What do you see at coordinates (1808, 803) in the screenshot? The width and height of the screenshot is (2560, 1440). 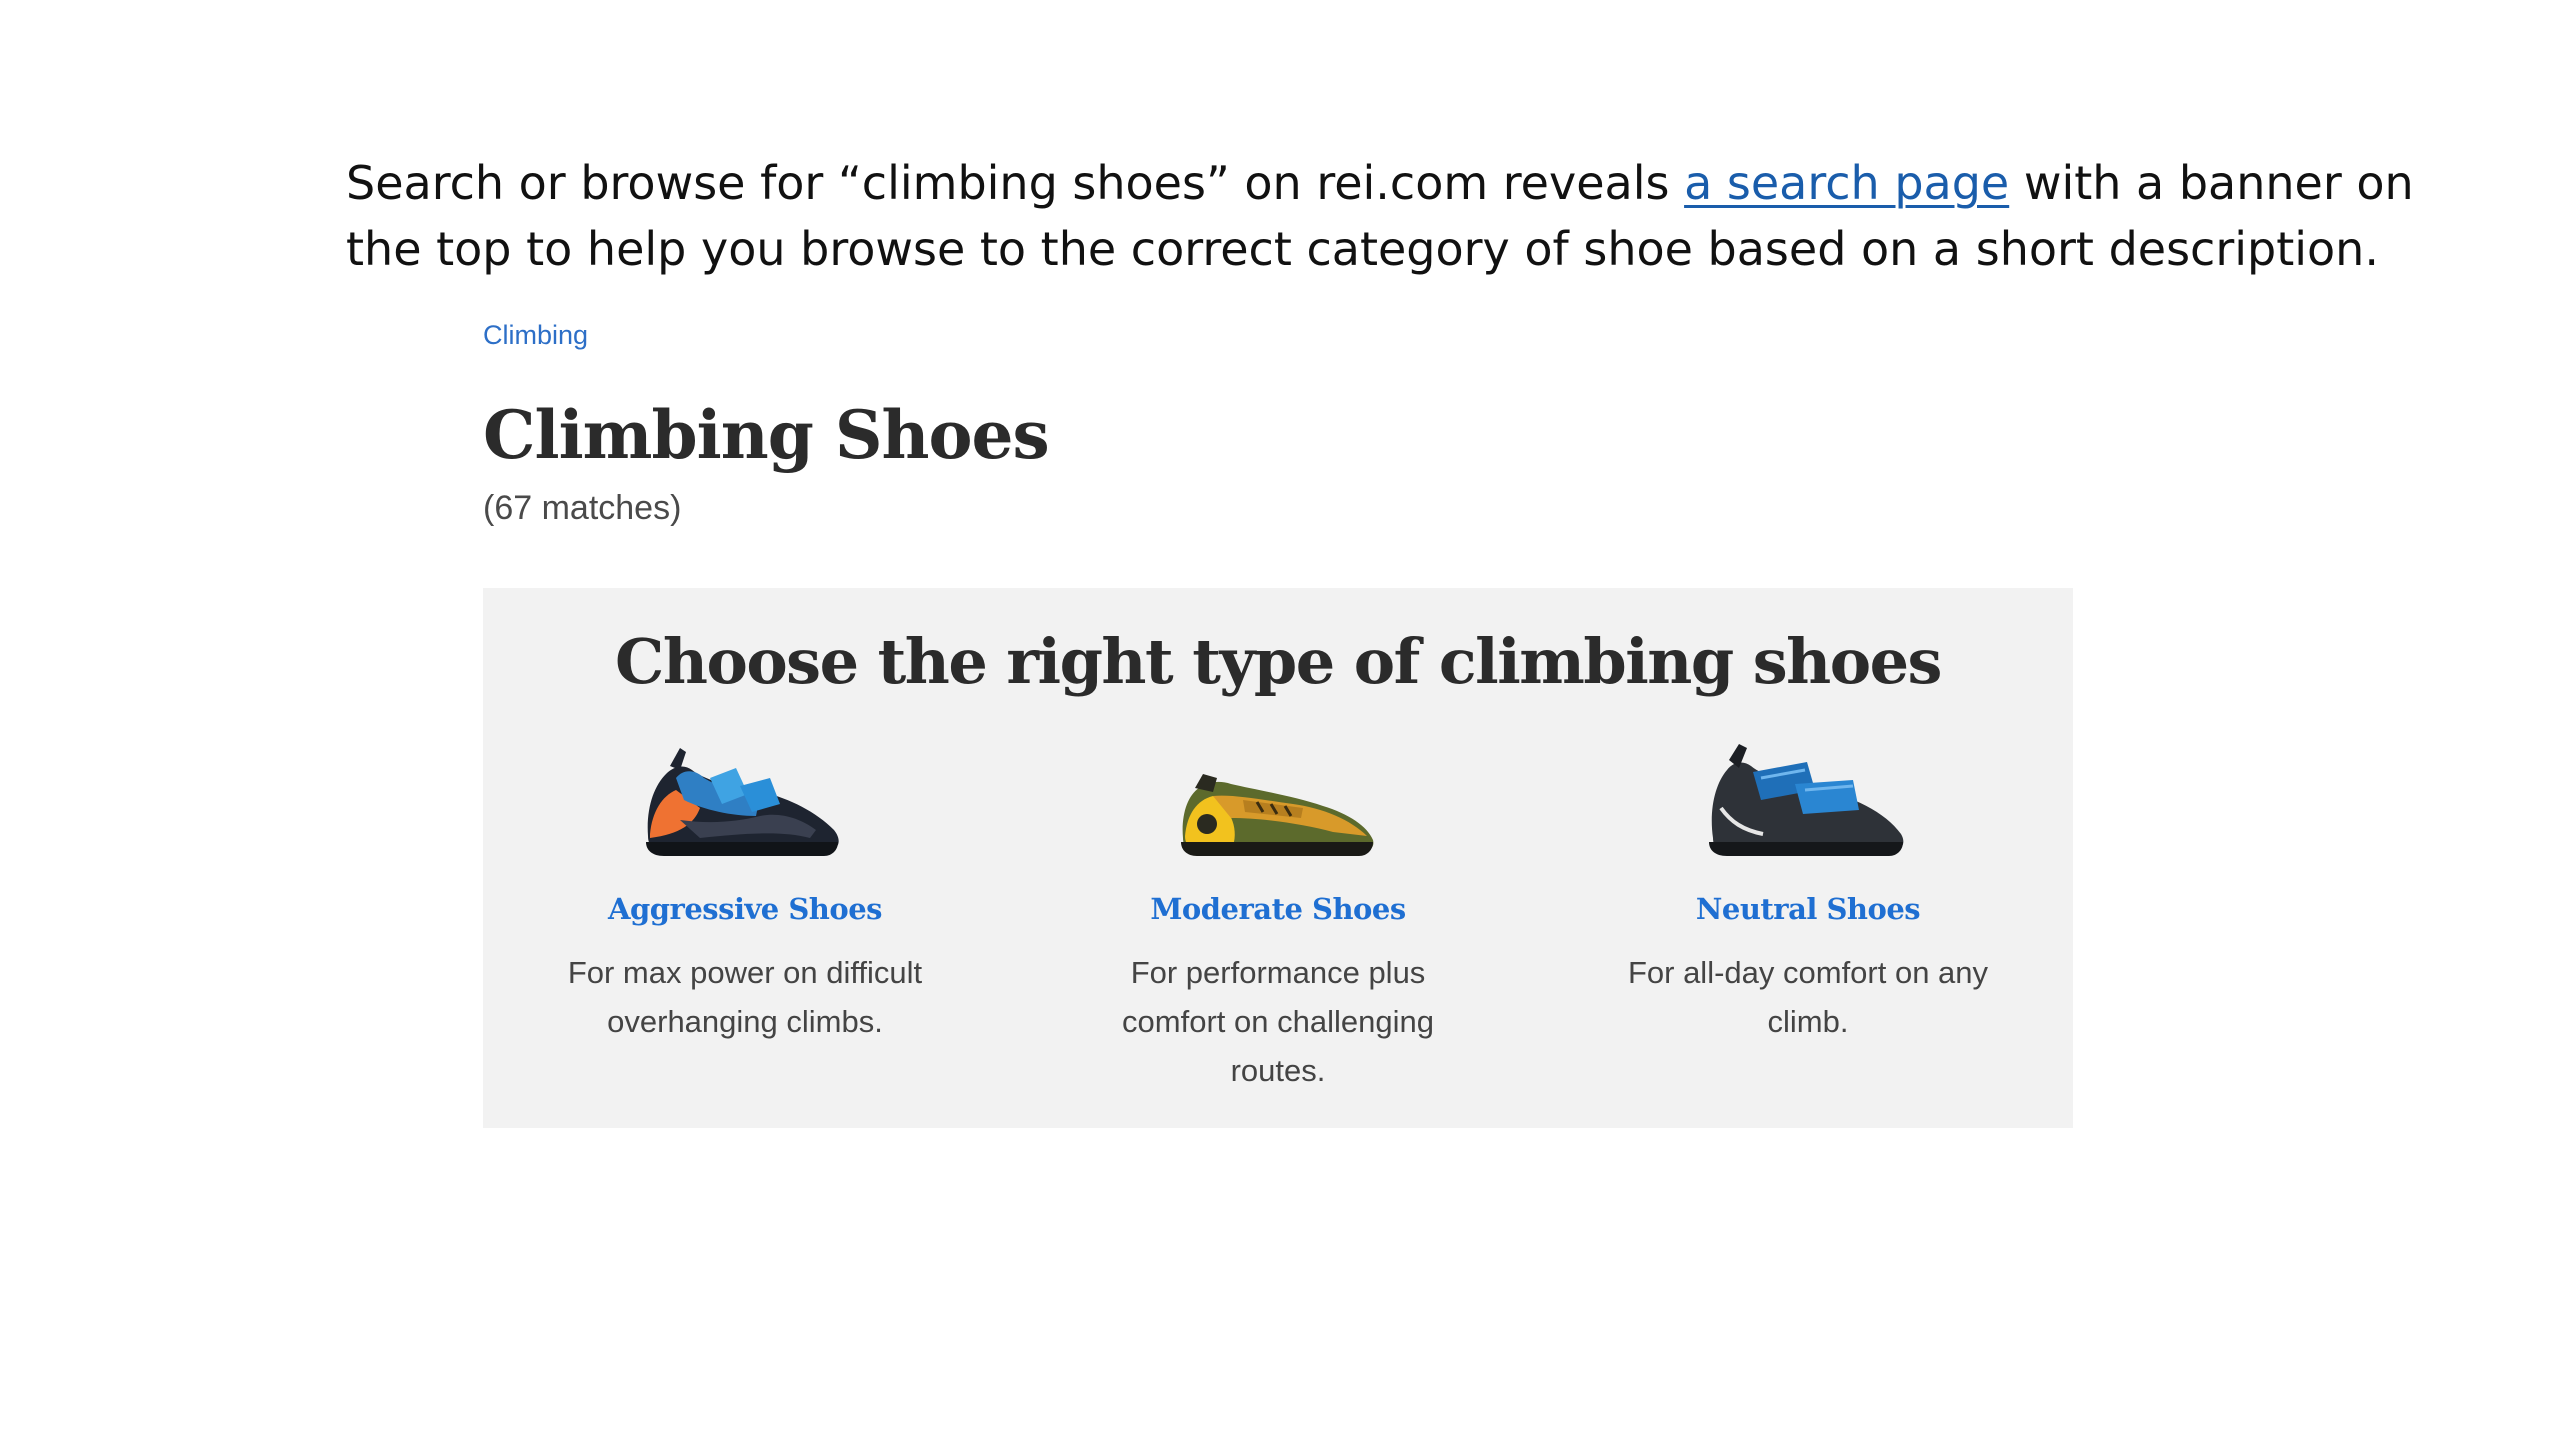 I see `neutral-shoe-image` at bounding box center [1808, 803].